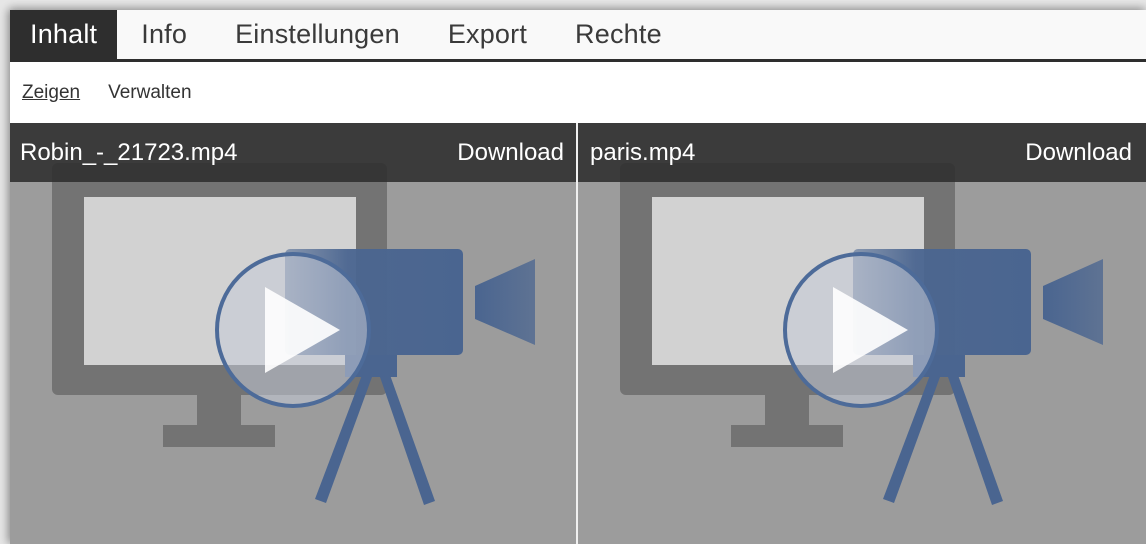 Image resolution: width=1146 pixels, height=544 pixels. Describe the element at coordinates (578, 92) in the screenshot. I see `sub-navigation: Zeigen Verwalten` at that location.